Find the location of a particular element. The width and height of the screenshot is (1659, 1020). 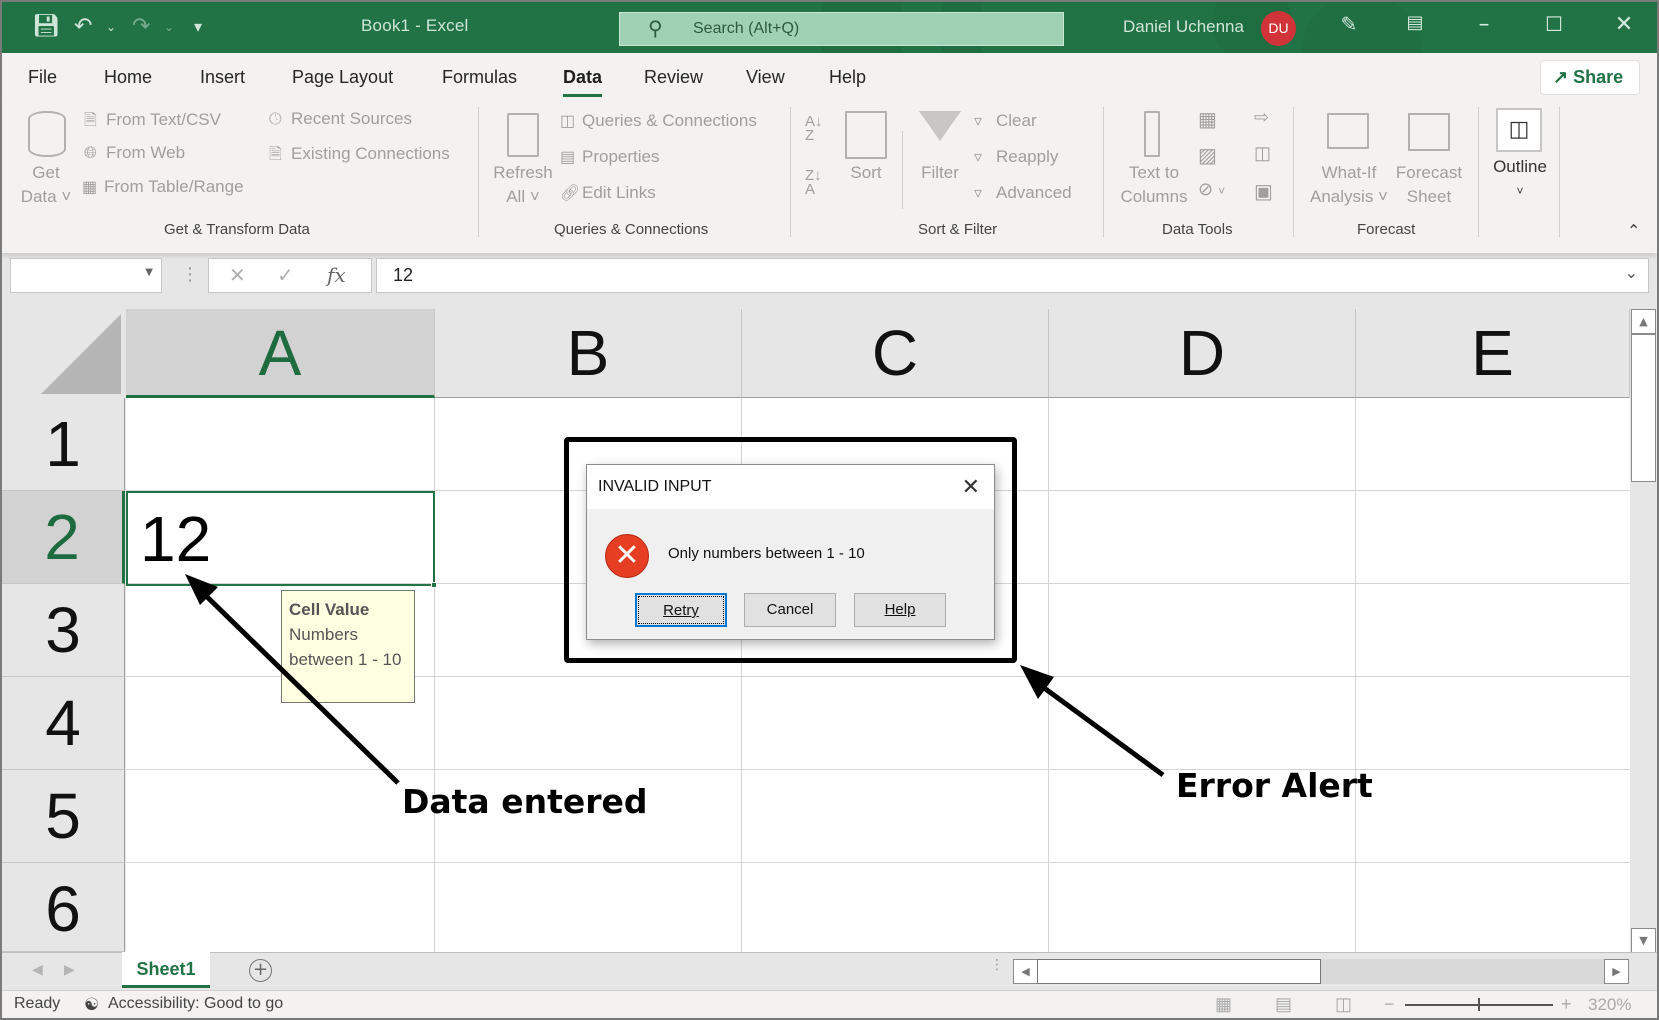

zoom-level: 320% is located at coordinates (1609, 1005).